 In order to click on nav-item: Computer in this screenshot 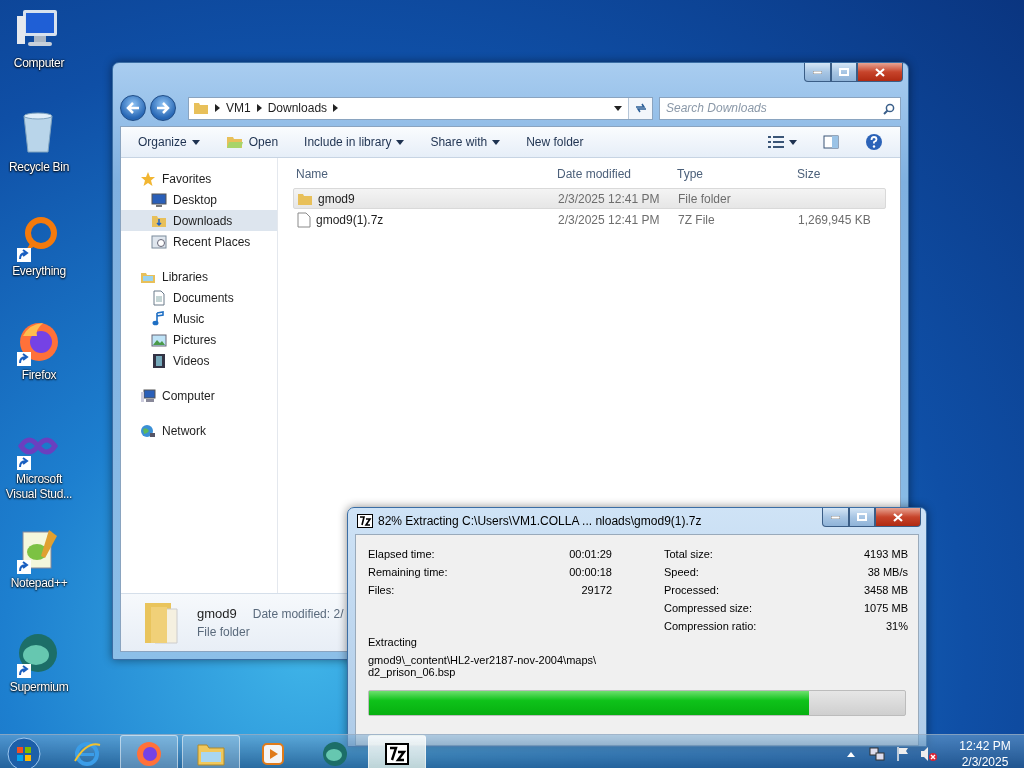, I will do `click(199, 395)`.